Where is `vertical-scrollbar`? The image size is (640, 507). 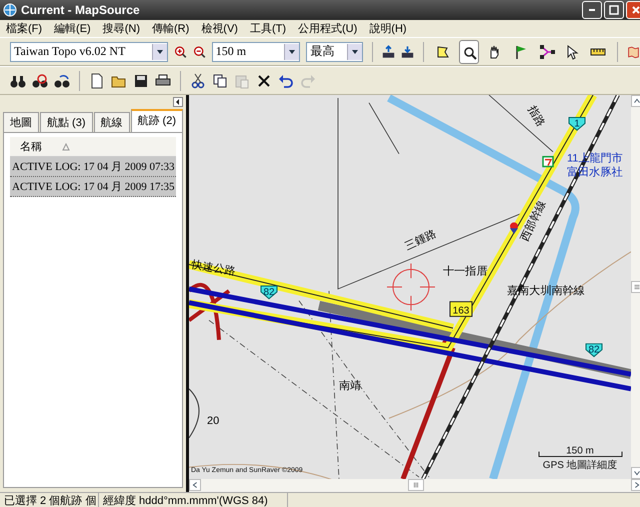 vertical-scrollbar is located at coordinates (635, 287).